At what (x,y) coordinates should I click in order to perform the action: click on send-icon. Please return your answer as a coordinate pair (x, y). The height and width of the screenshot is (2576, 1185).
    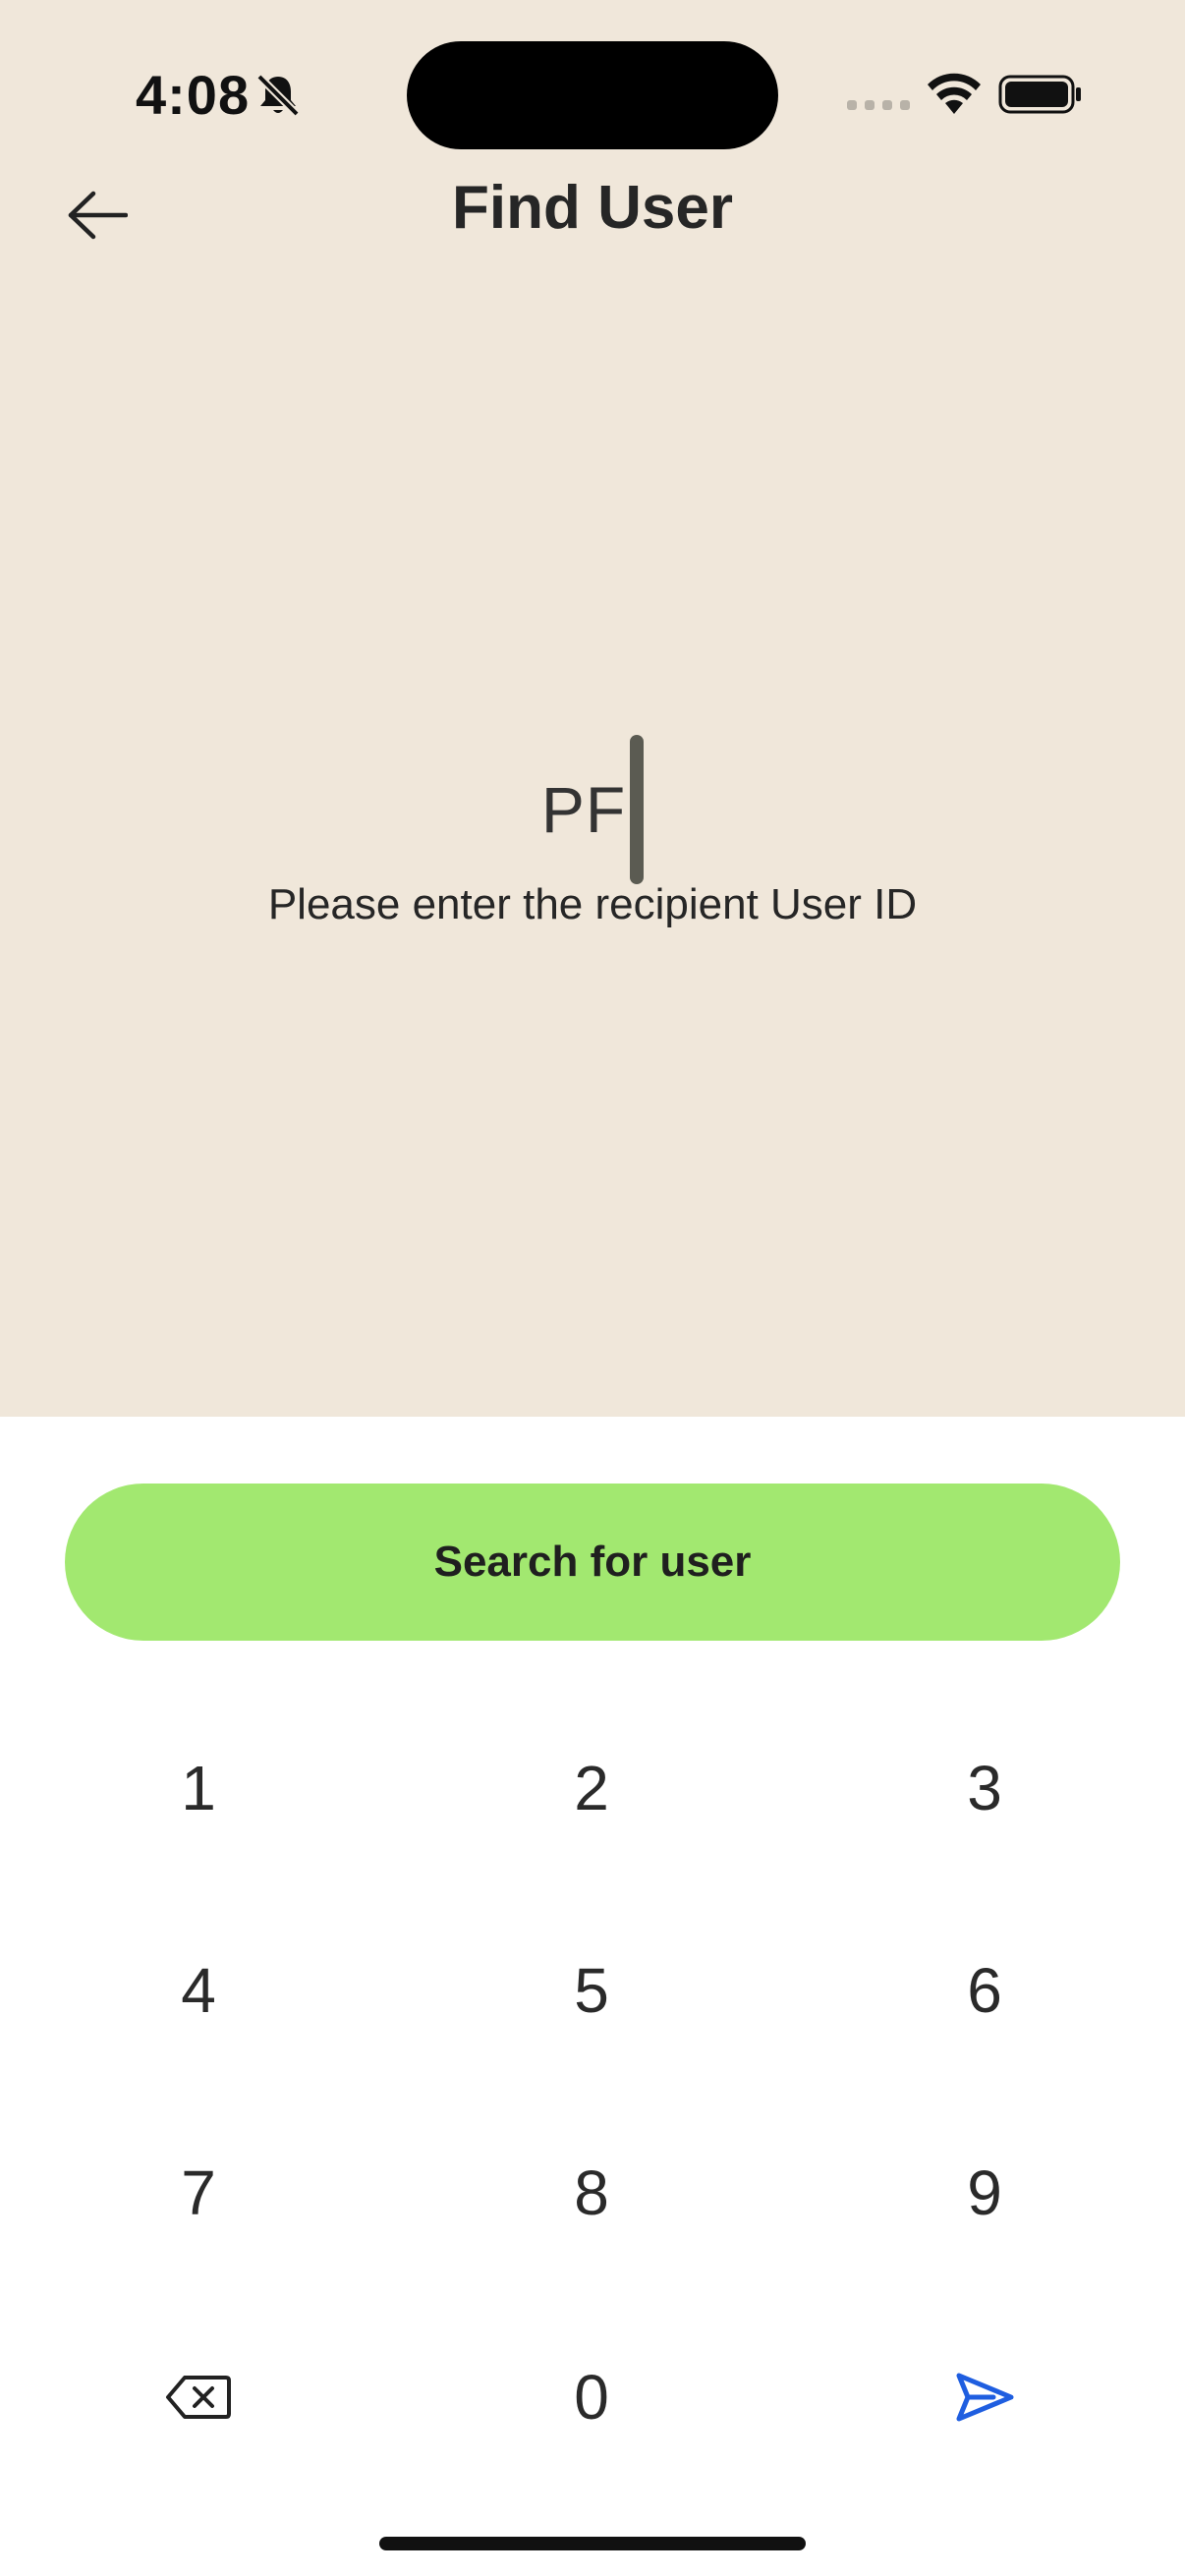
    Looking at the image, I should click on (985, 2397).